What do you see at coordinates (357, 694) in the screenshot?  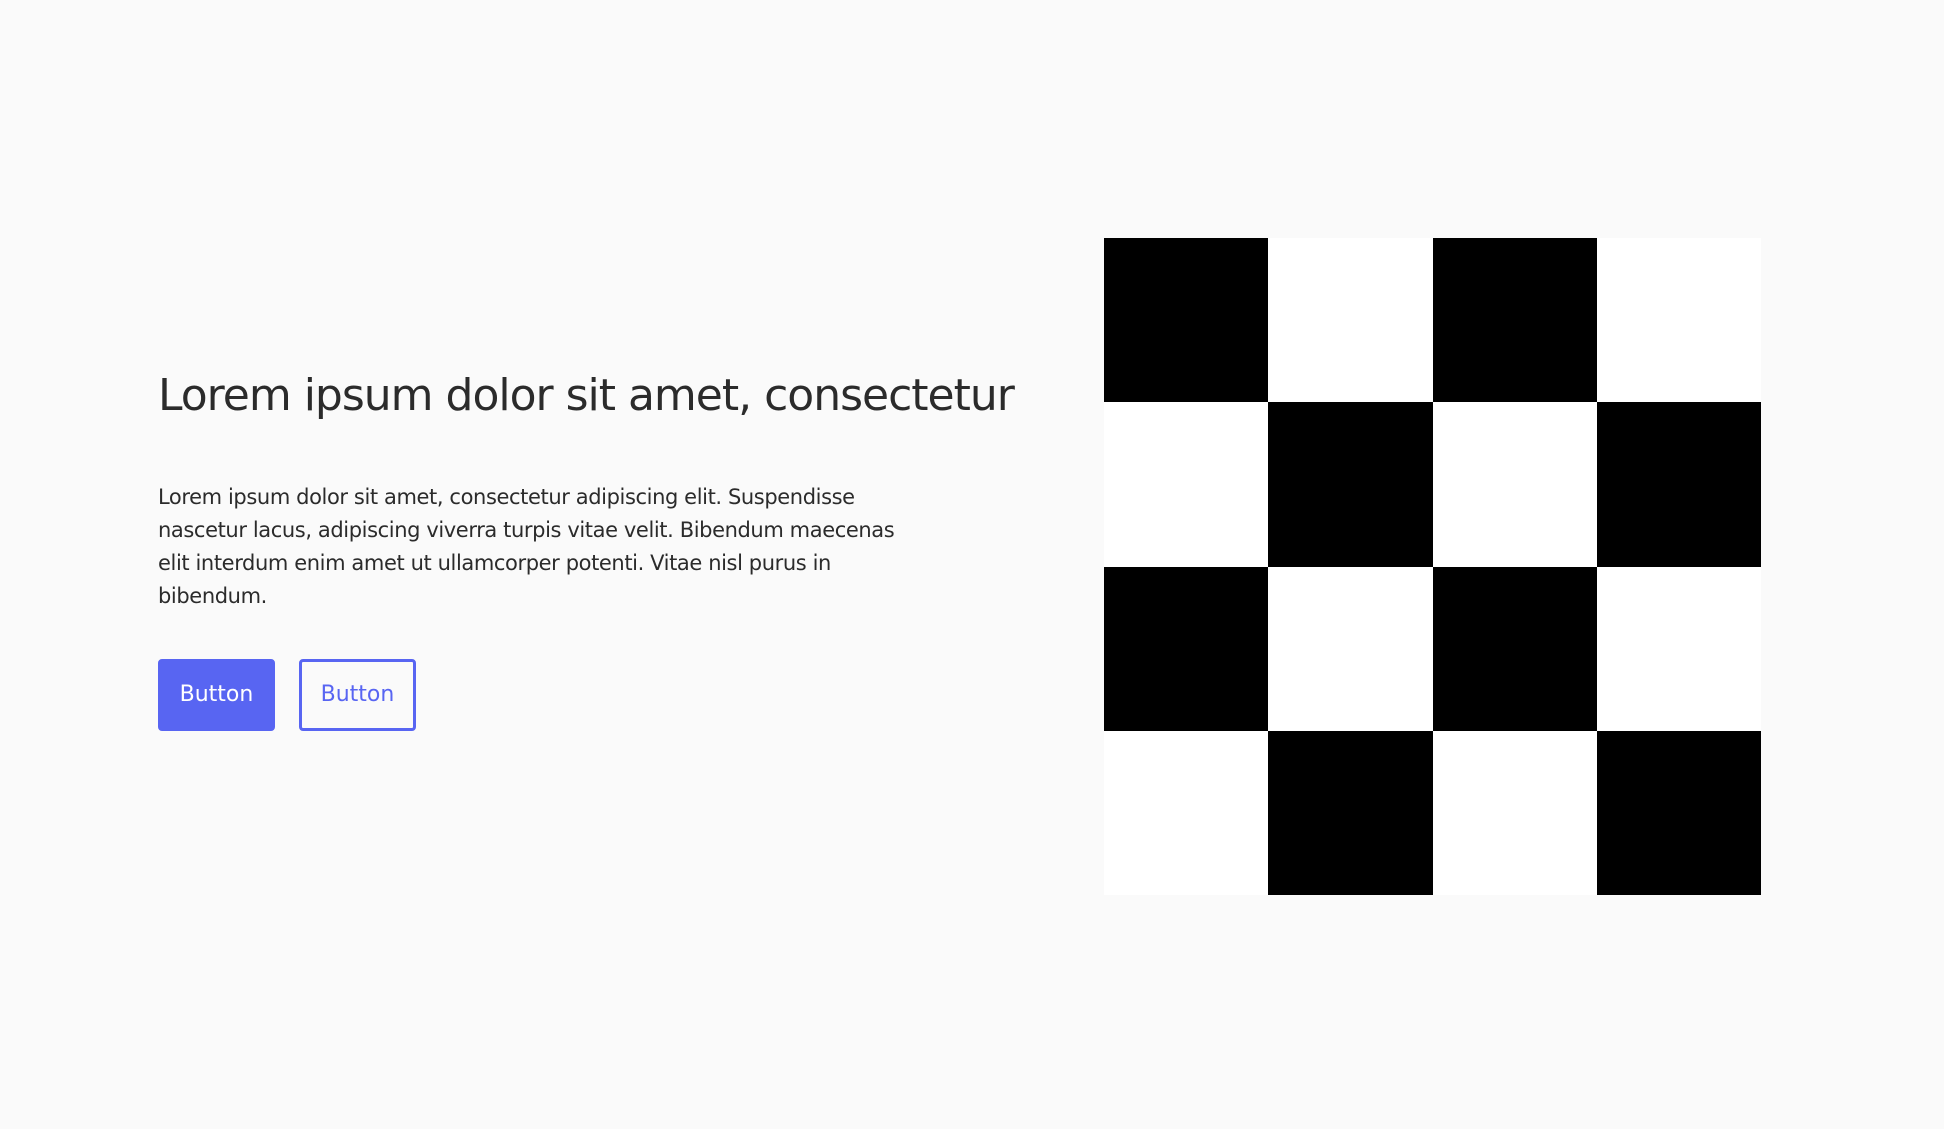 I see `secondary-button: Button` at bounding box center [357, 694].